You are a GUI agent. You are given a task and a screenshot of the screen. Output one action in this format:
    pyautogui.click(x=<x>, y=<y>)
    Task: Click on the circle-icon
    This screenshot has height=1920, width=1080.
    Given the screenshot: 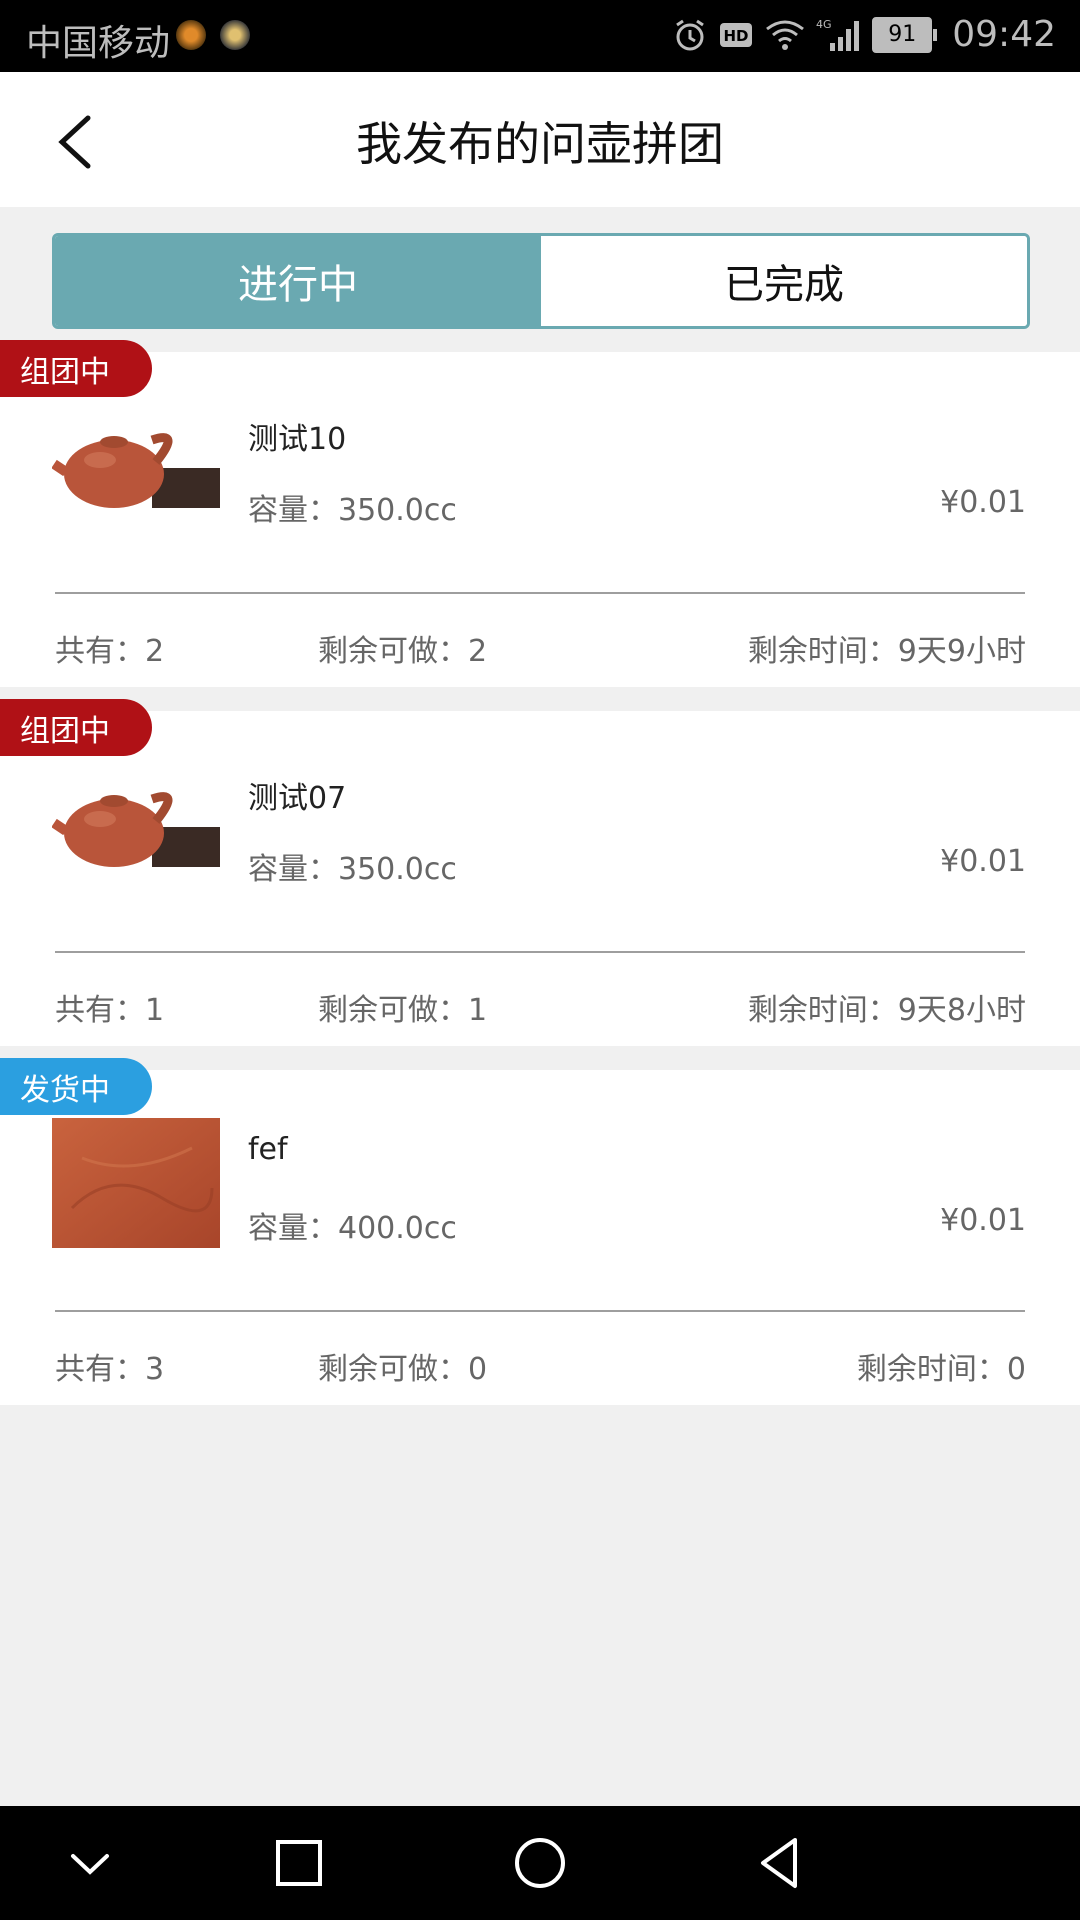 What is the action you would take?
    pyautogui.click(x=540, y=1863)
    